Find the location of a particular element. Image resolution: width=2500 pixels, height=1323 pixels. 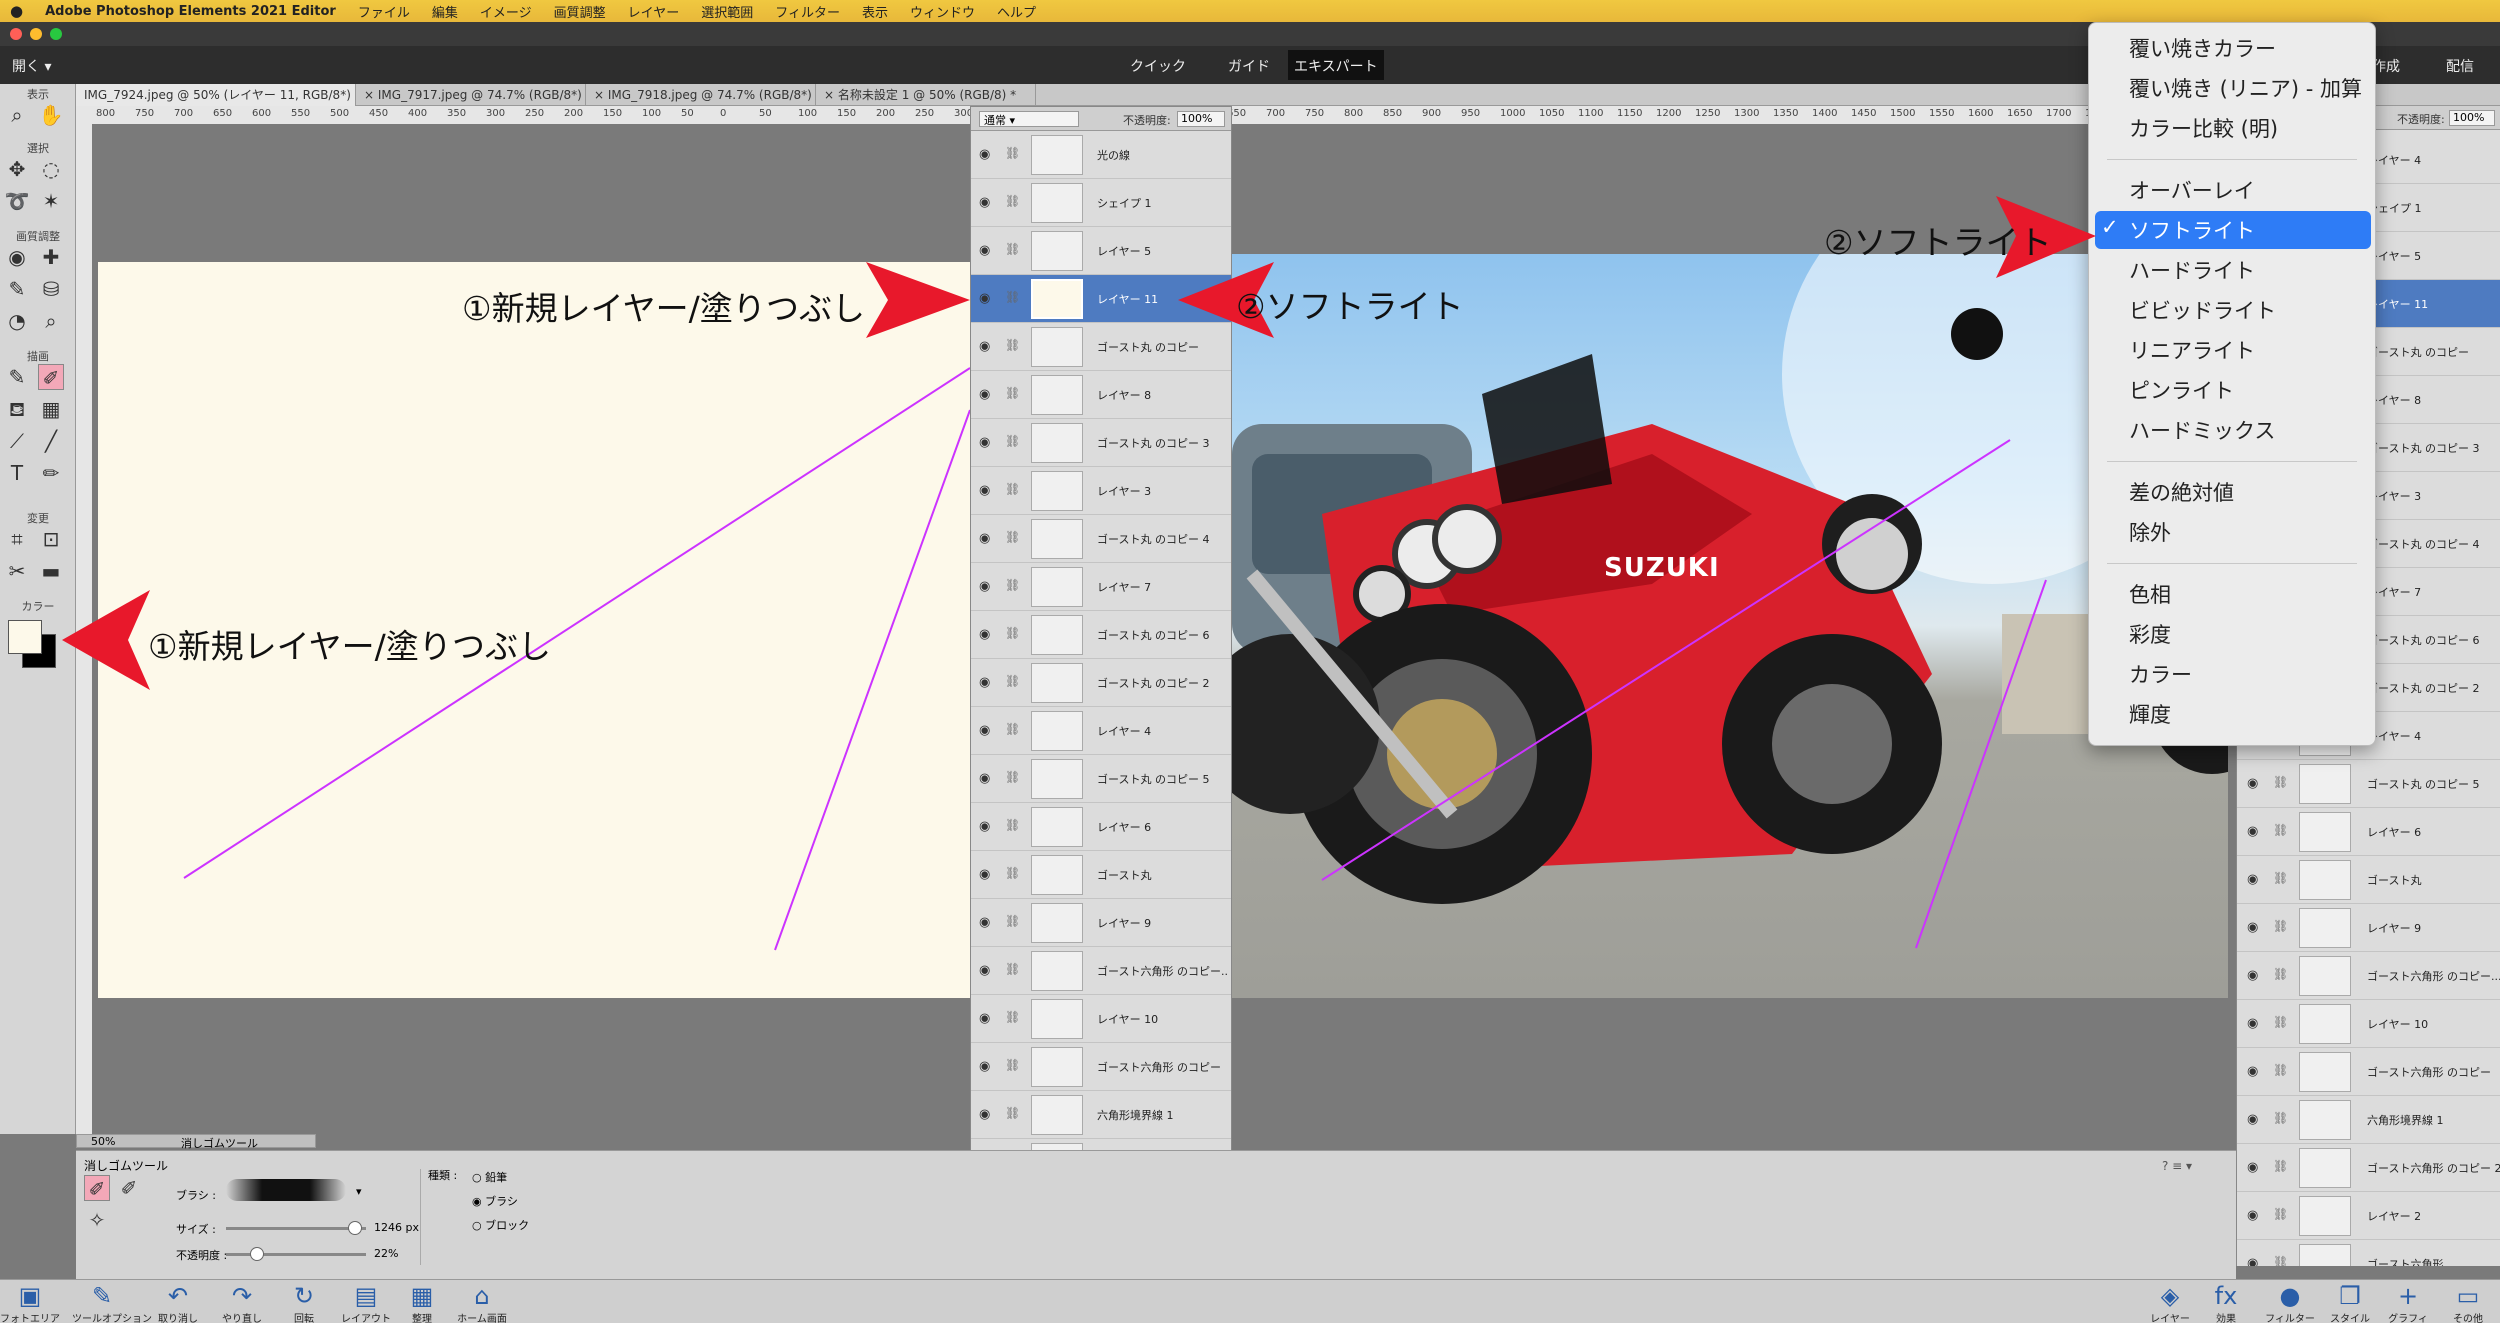

layout-button: ▤ レイアウト is located at coordinates (366, 1302).